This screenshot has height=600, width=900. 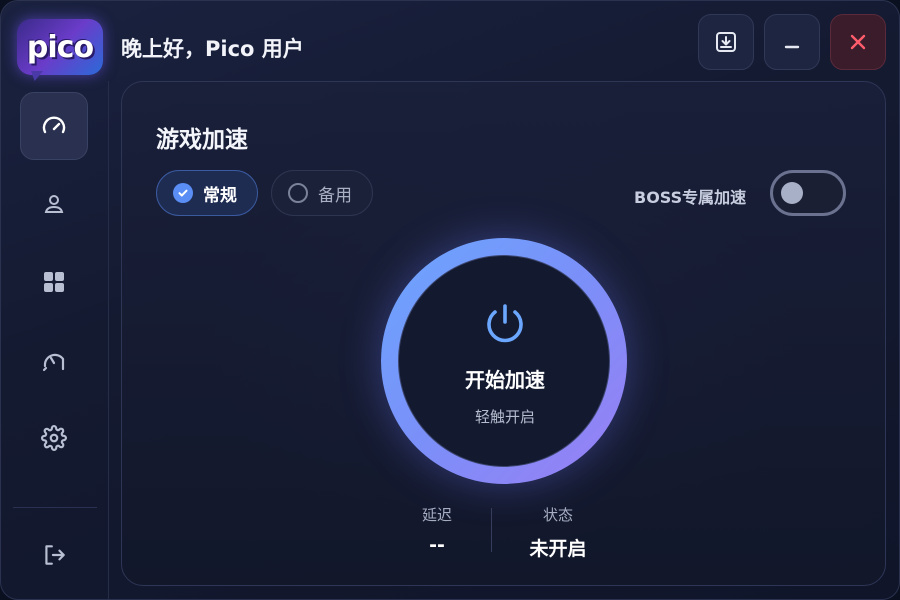 I want to click on user-icon, so click(x=54, y=204).